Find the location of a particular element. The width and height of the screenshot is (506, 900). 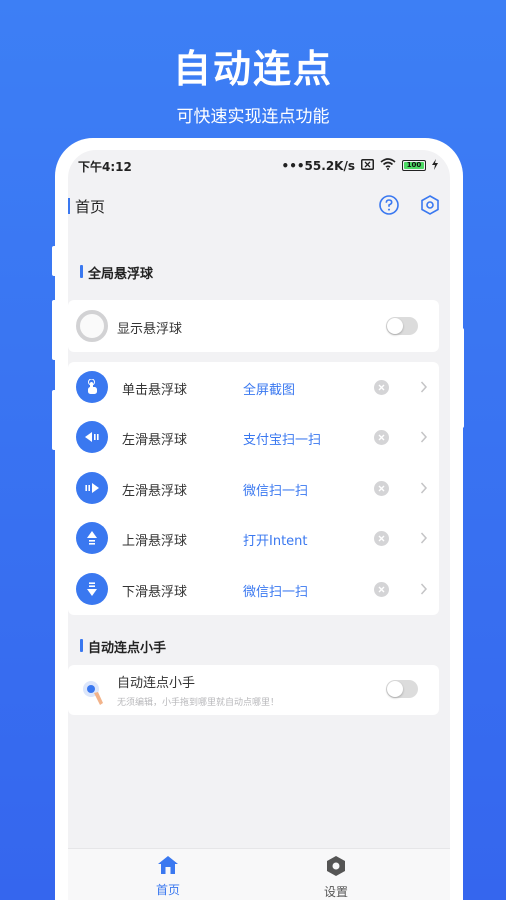

gesture-action: 全屏截图 is located at coordinates (269, 388).